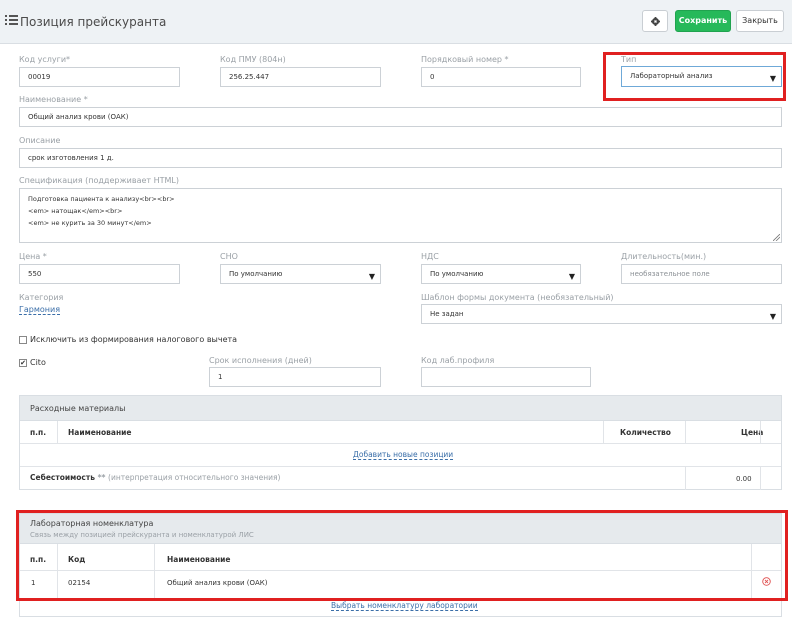 The image size is (792, 628). I want to click on specification-label: Спецификация (поддерживает HTML), so click(99, 180).